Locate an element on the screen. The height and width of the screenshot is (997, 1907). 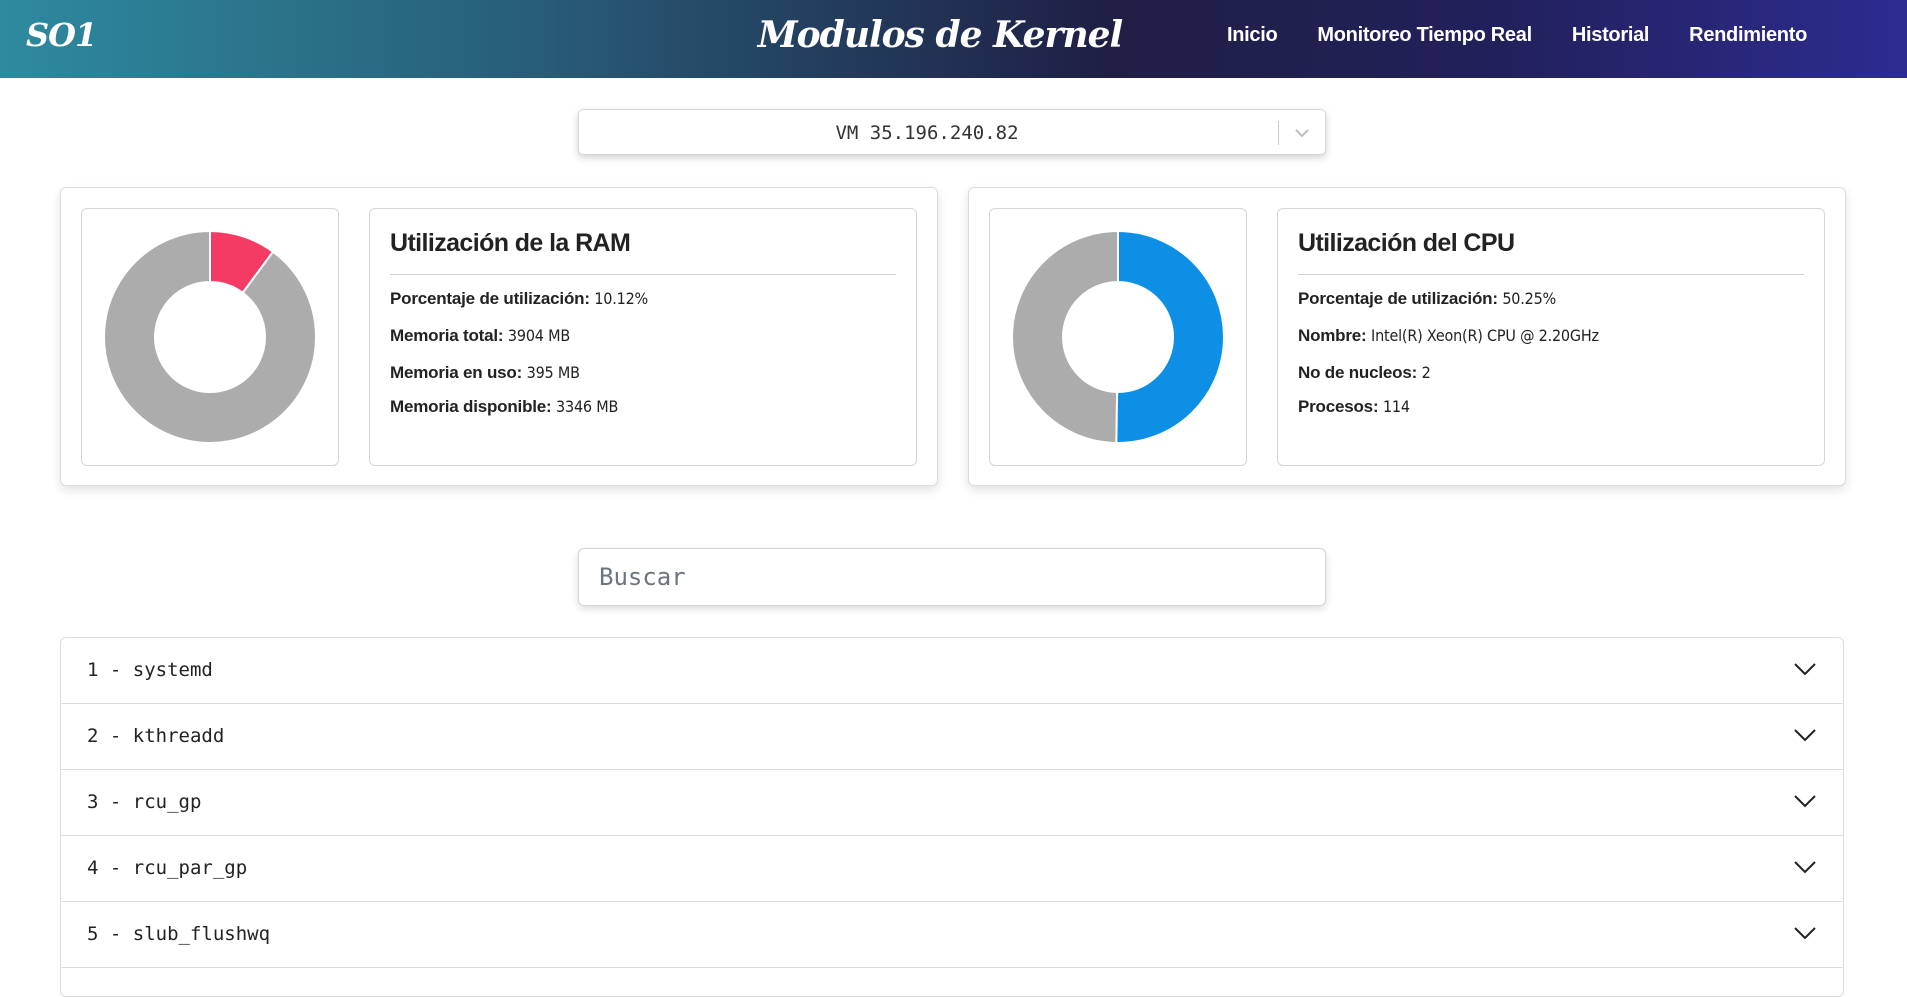
search-input is located at coordinates (952, 577).